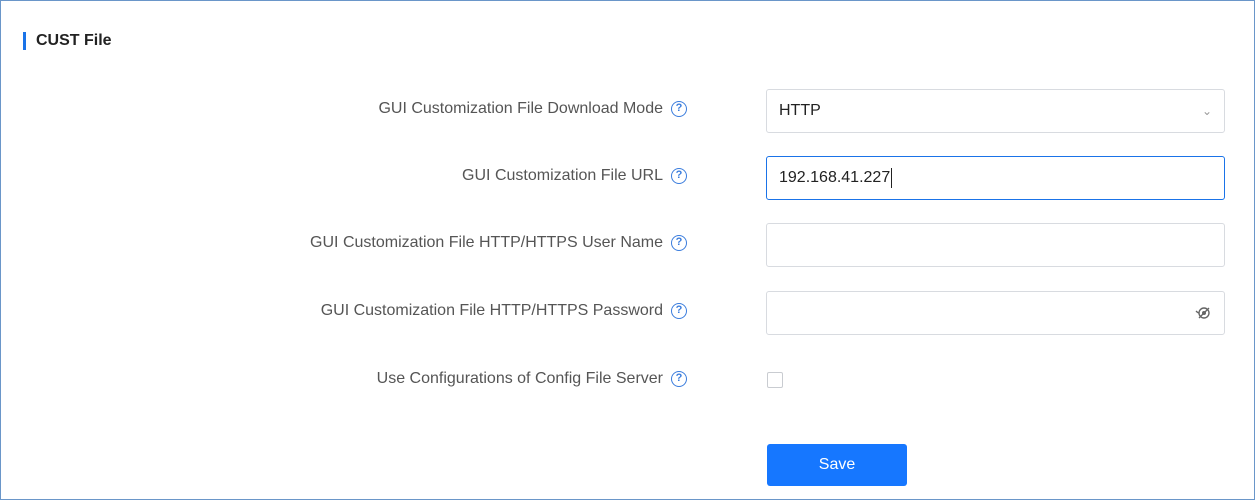 The height and width of the screenshot is (500, 1255). I want to click on download-mode-label: GUI Customization File Download Mode, so click(520, 108).